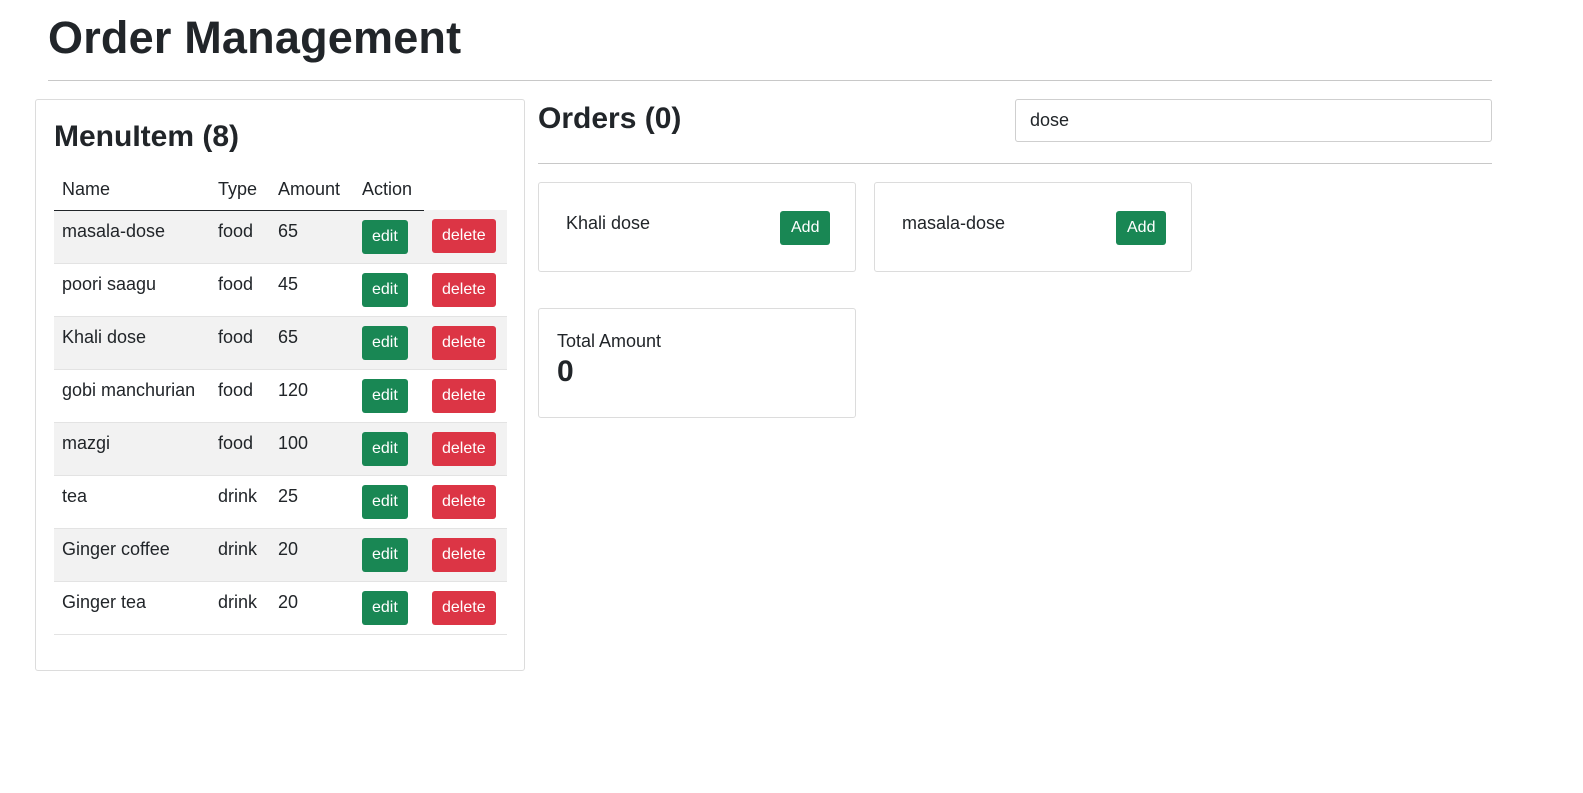 The height and width of the screenshot is (793, 1583). I want to click on search-result-card: Khali dose Add, so click(697, 227).